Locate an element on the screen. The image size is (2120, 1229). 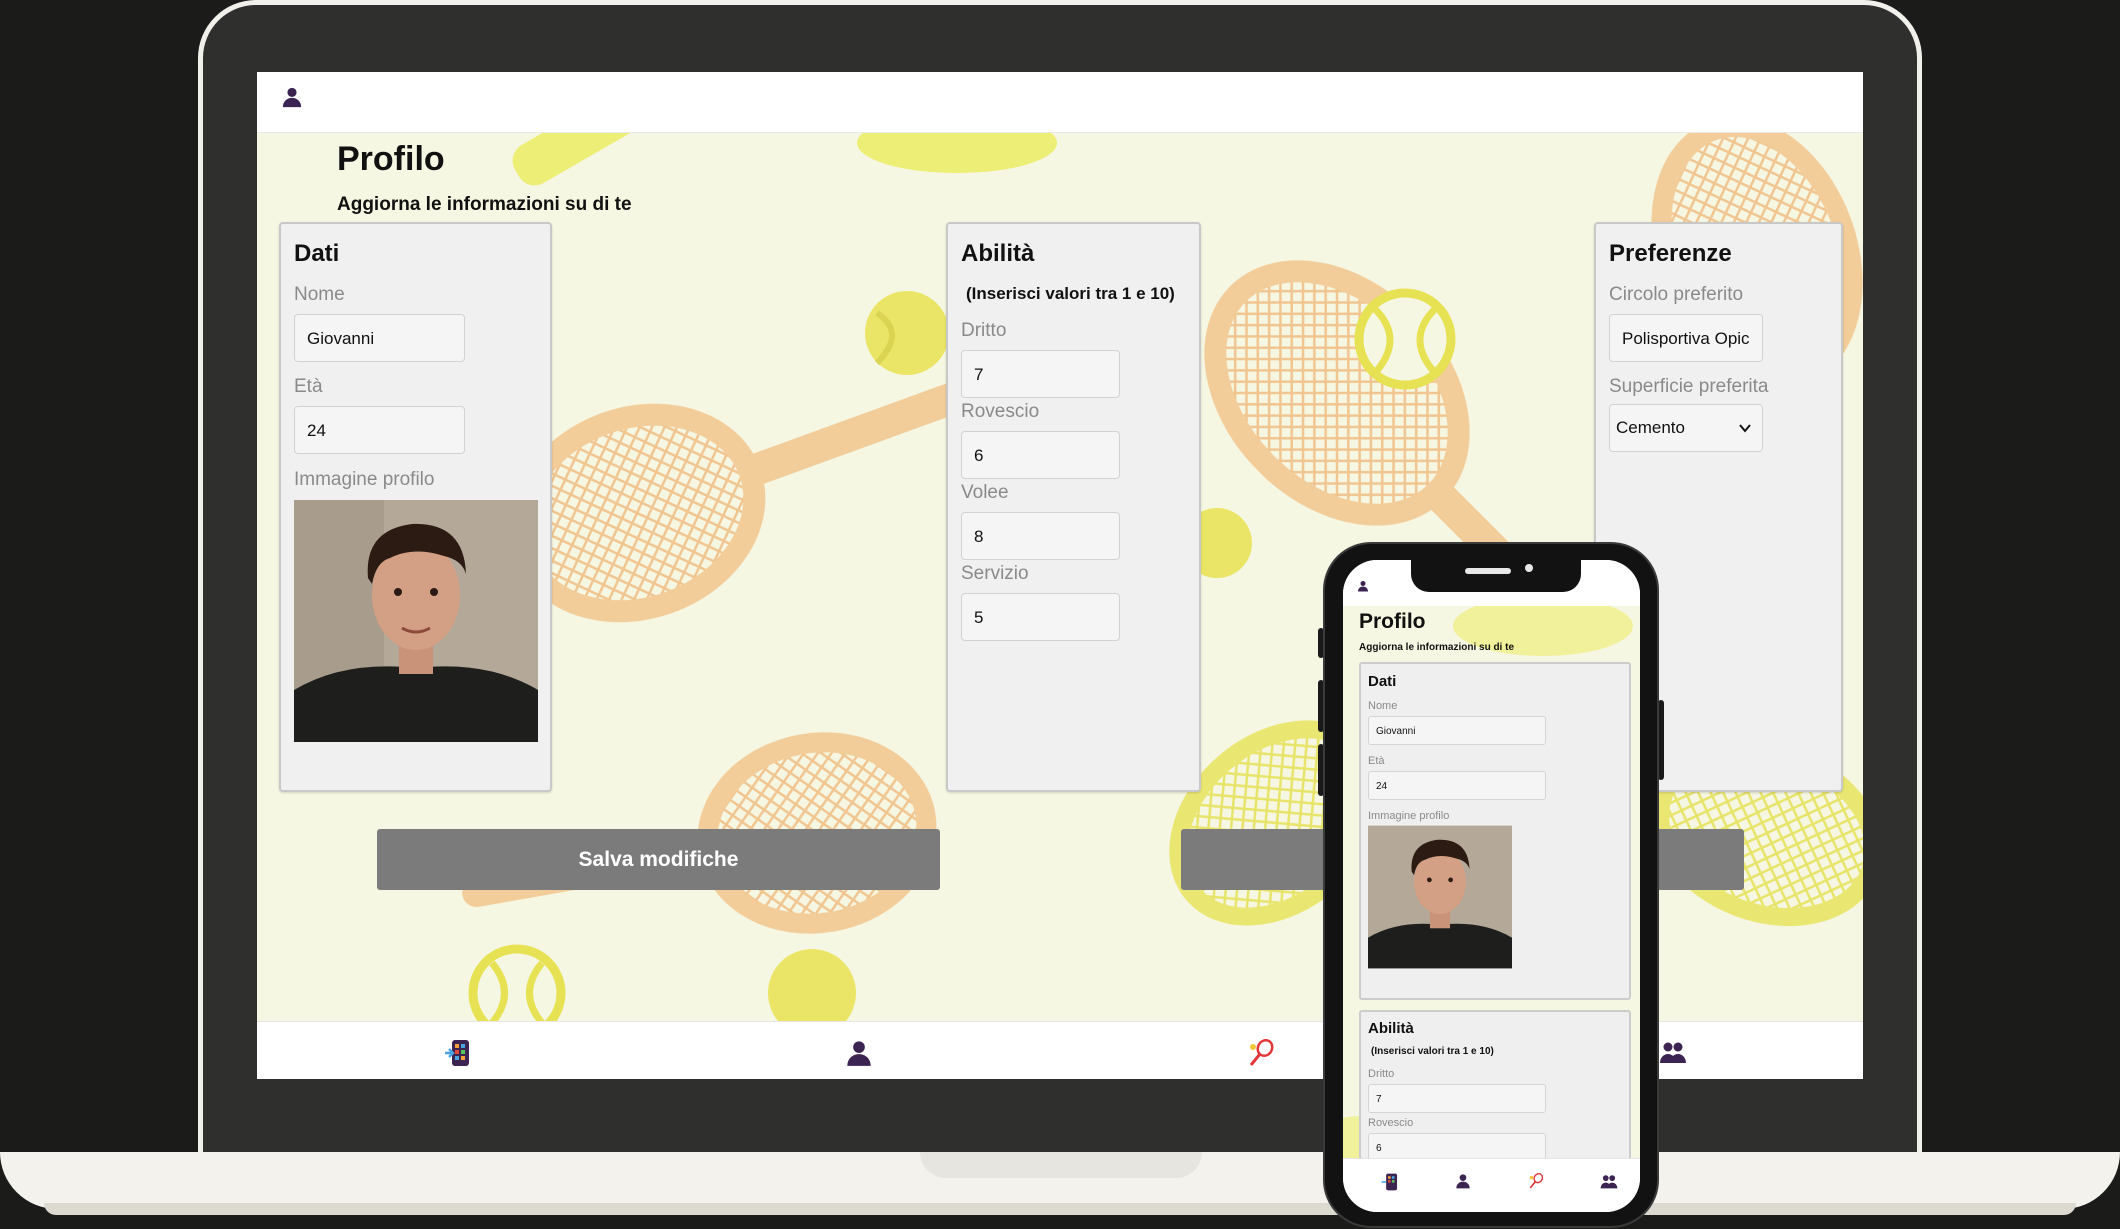
superficie-select: Cemento is located at coordinates (1686, 428).